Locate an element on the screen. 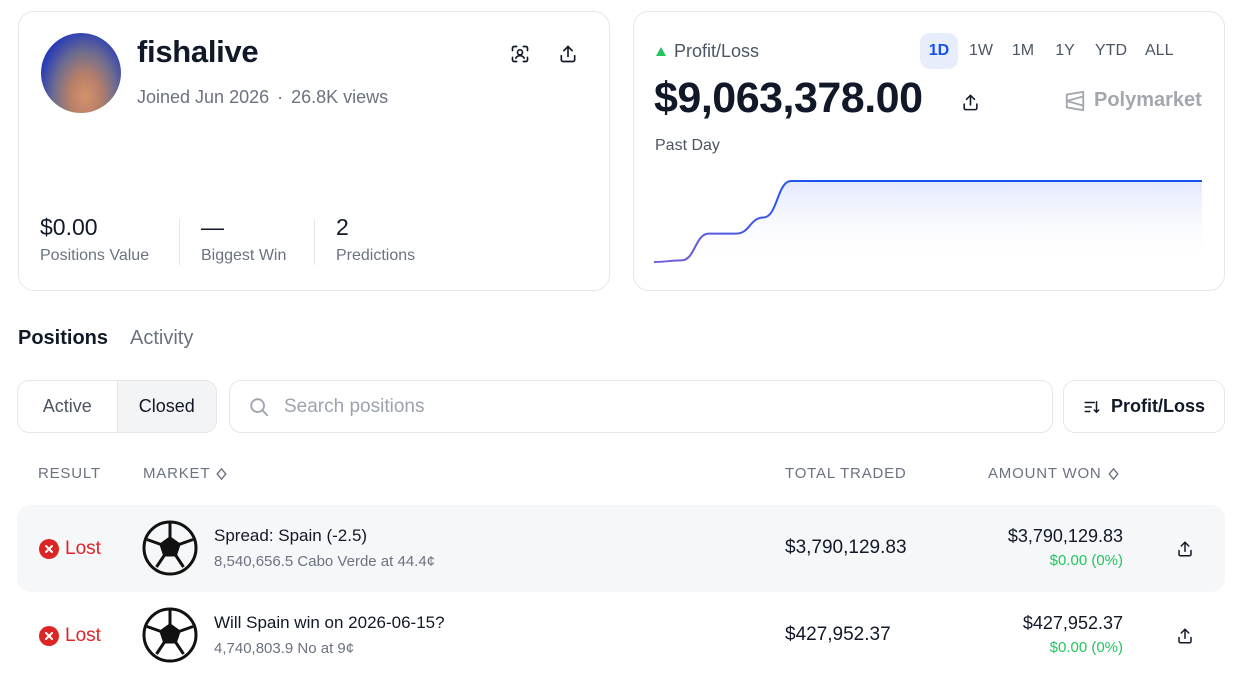 Image resolution: width=1239 pixels, height=685 pixels. range-1y-button: 1Y is located at coordinates (1065, 51).